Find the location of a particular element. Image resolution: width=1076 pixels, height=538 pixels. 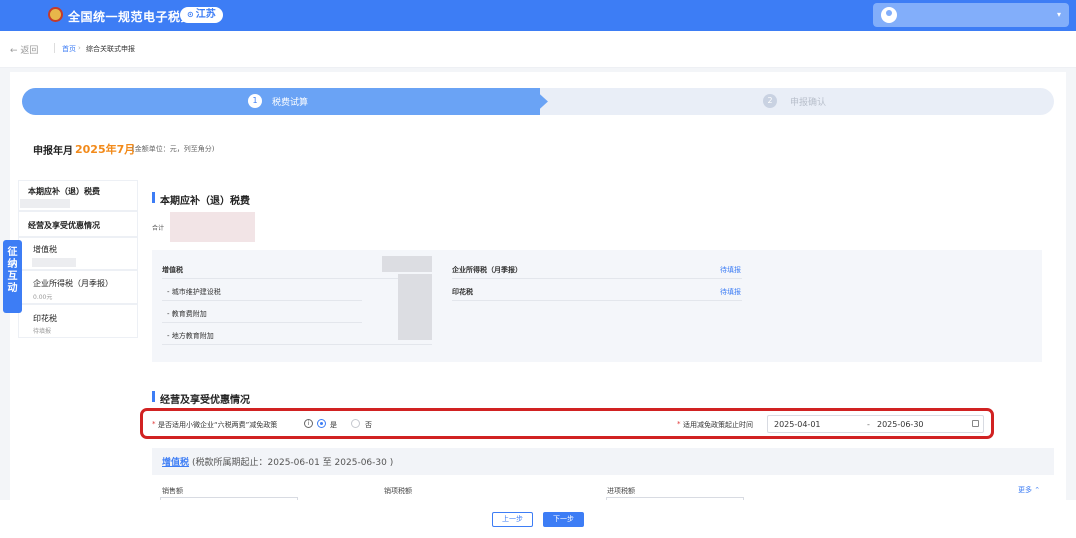

vat-period-note: (税款所属期起止：2025-06-01 至 2025-06-30 ) is located at coordinates (293, 463).